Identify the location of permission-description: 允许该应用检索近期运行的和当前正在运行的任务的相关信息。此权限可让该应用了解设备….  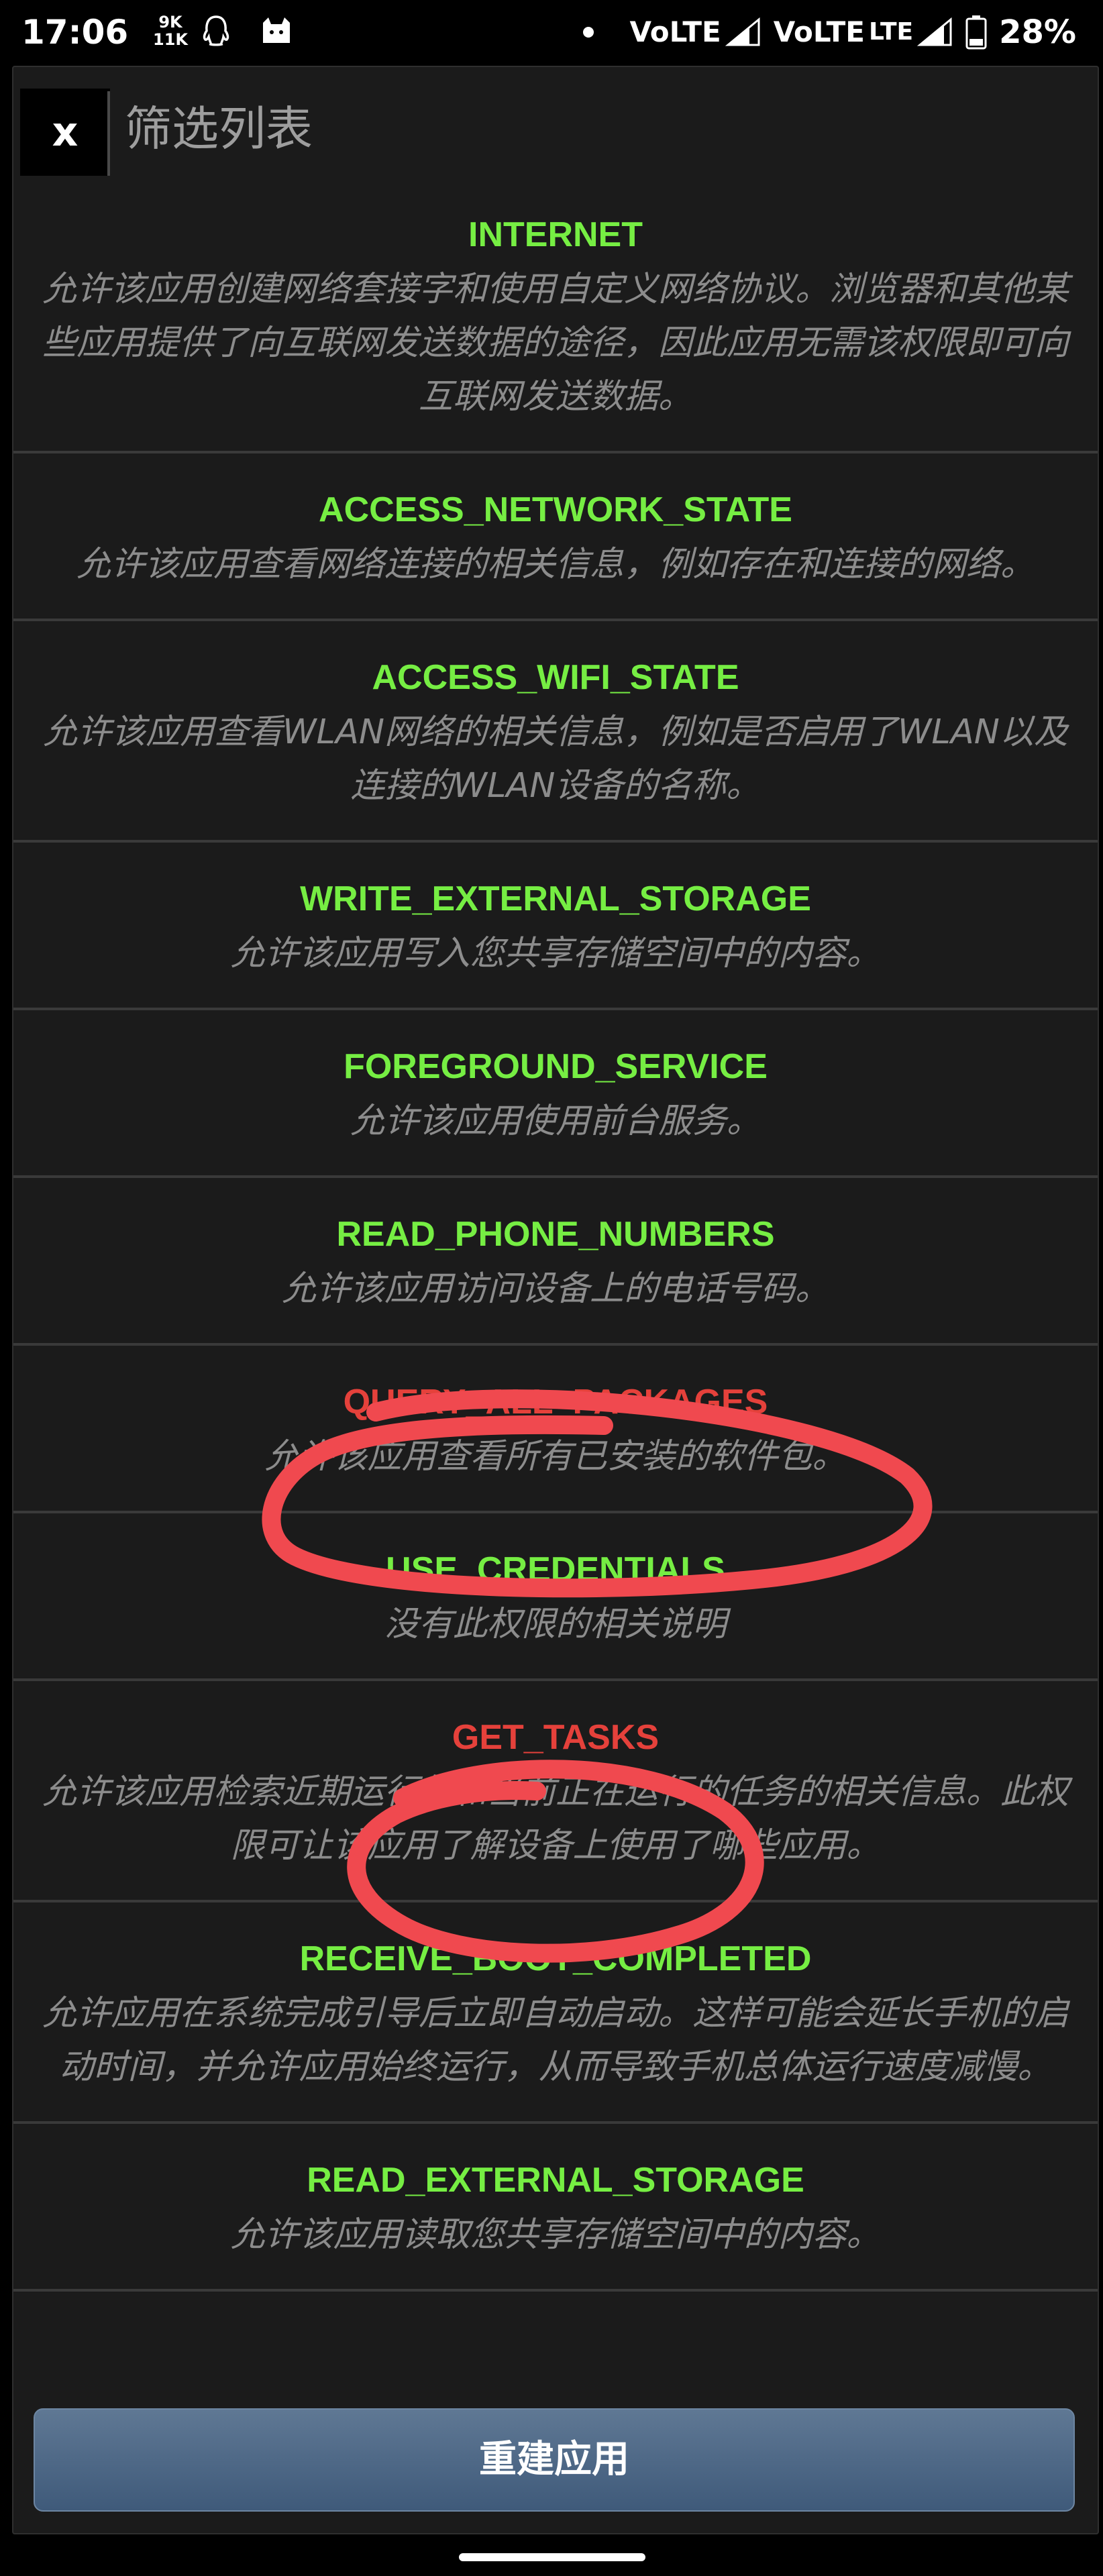
(555, 1819).